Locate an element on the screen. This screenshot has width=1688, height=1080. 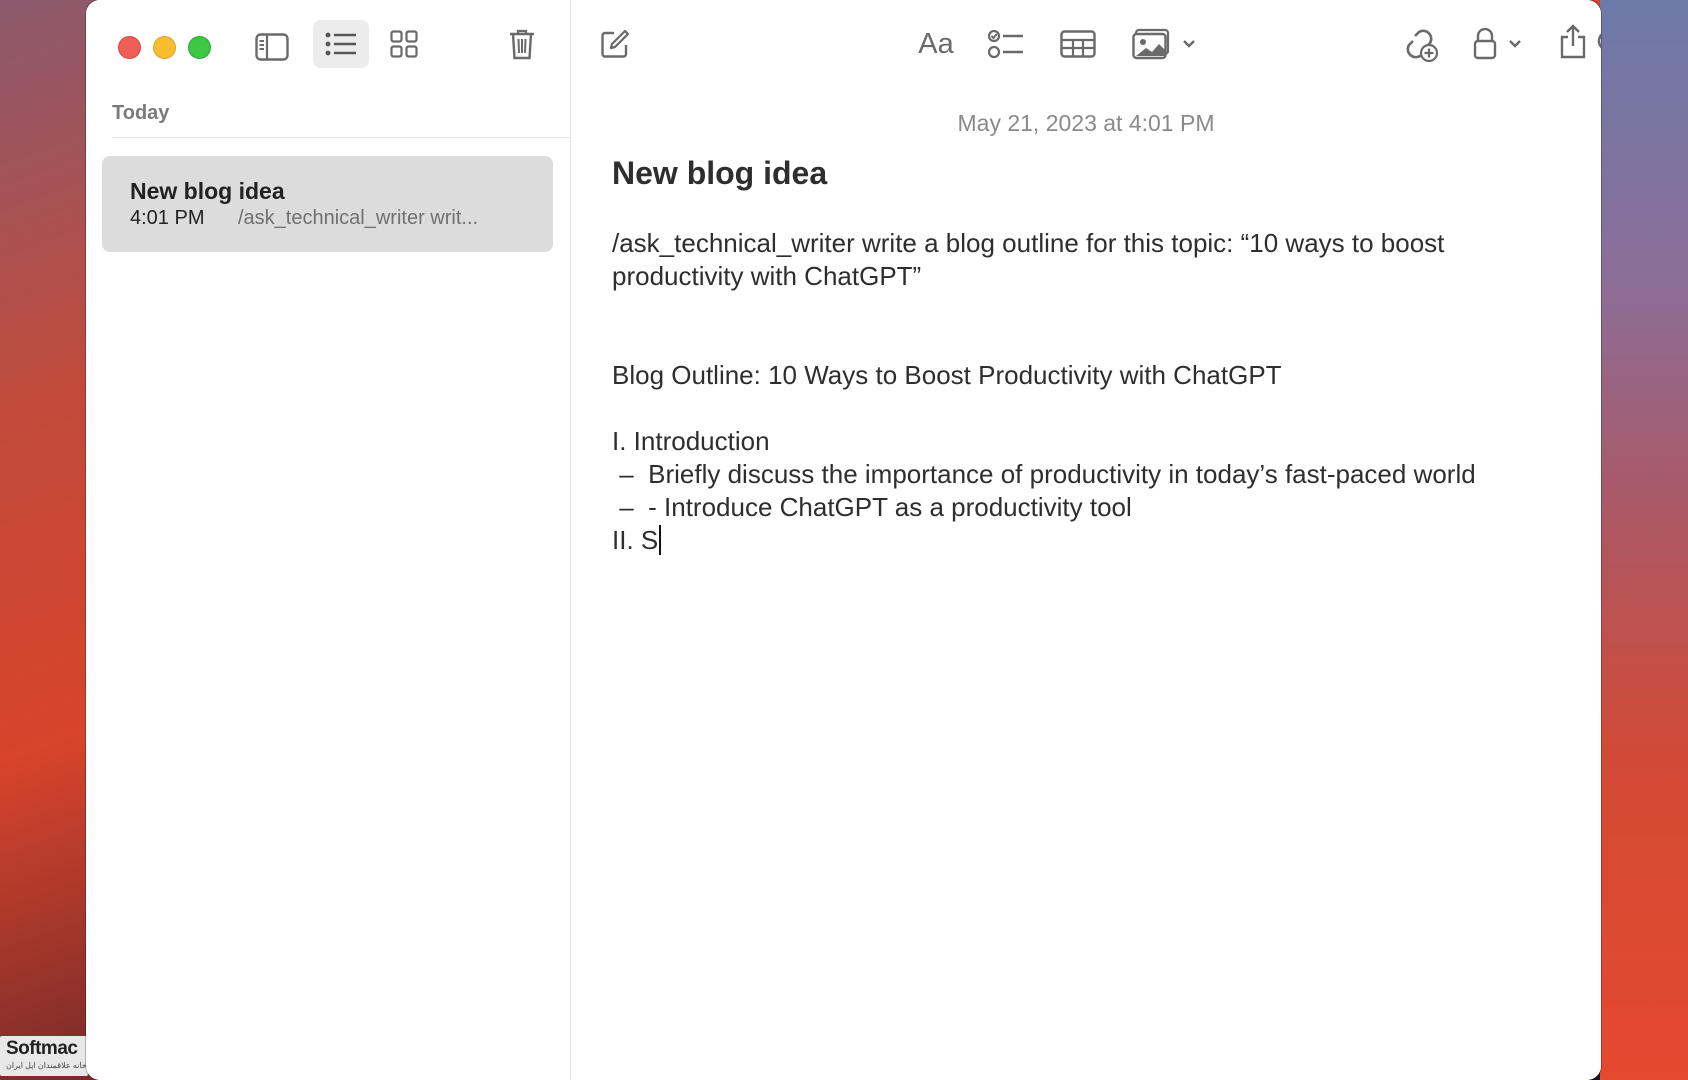
note-heading: New blog idea is located at coordinates (719, 173).